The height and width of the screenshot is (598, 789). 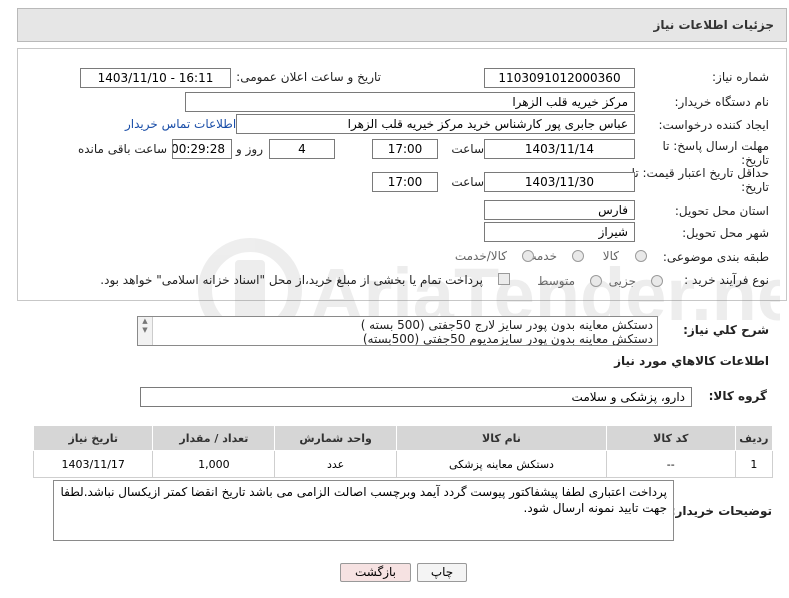 What do you see at coordinates (405, 182) in the screenshot?
I see `validity-time-field: 17:00` at bounding box center [405, 182].